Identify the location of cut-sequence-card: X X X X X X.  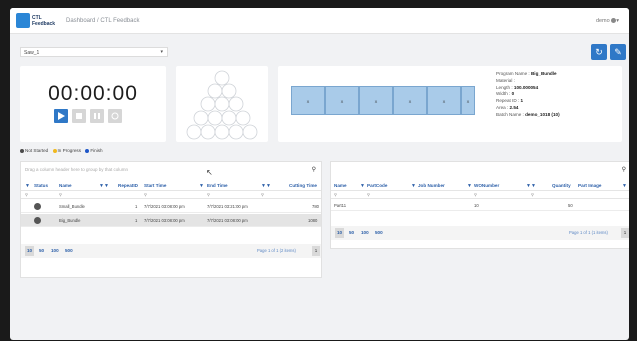
(382, 104).